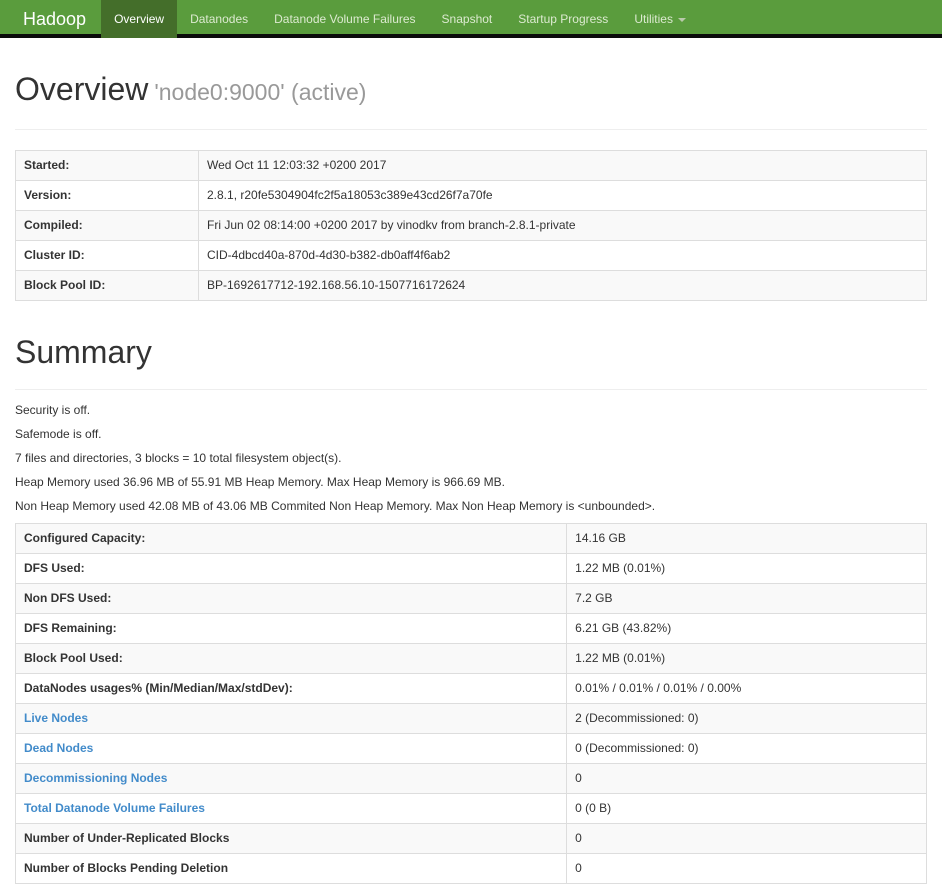  What do you see at coordinates (107, 225) in the screenshot?
I see `row-label: Compiled:` at bounding box center [107, 225].